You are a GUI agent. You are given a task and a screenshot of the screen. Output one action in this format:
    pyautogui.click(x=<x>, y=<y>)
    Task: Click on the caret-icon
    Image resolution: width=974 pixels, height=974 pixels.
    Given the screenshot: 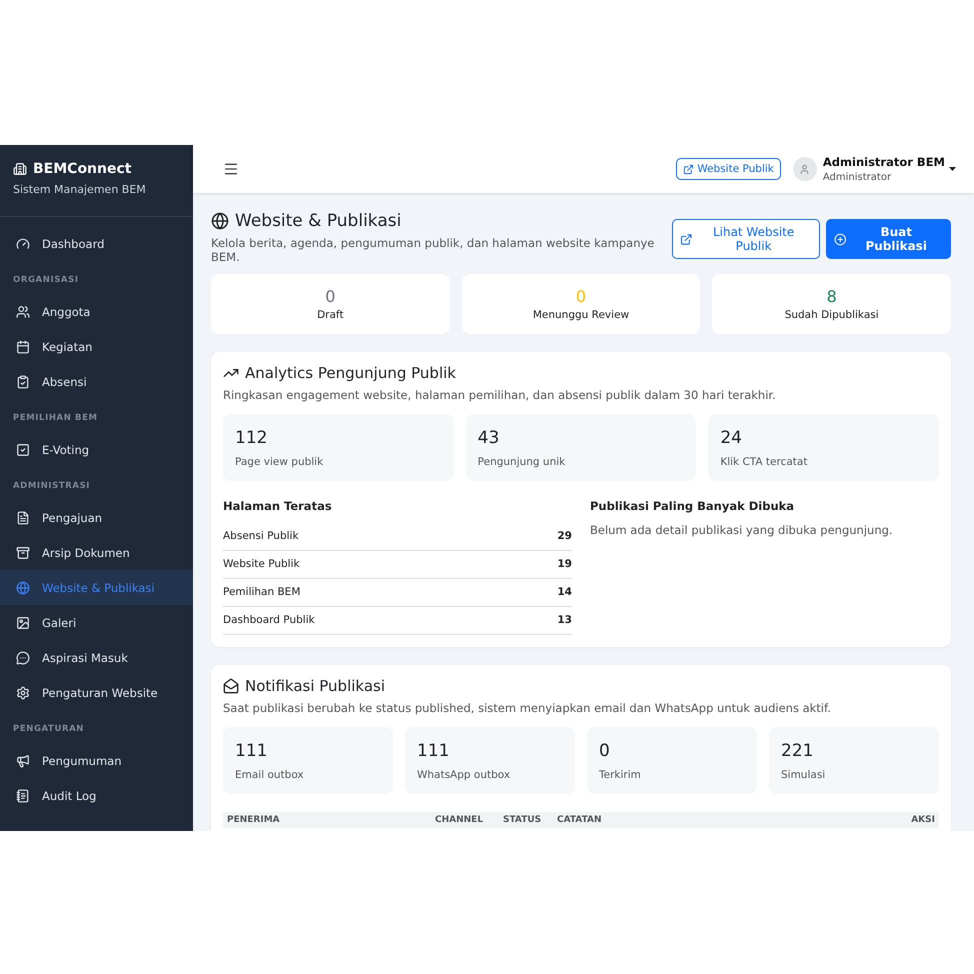 What is the action you would take?
    pyautogui.click(x=952, y=169)
    